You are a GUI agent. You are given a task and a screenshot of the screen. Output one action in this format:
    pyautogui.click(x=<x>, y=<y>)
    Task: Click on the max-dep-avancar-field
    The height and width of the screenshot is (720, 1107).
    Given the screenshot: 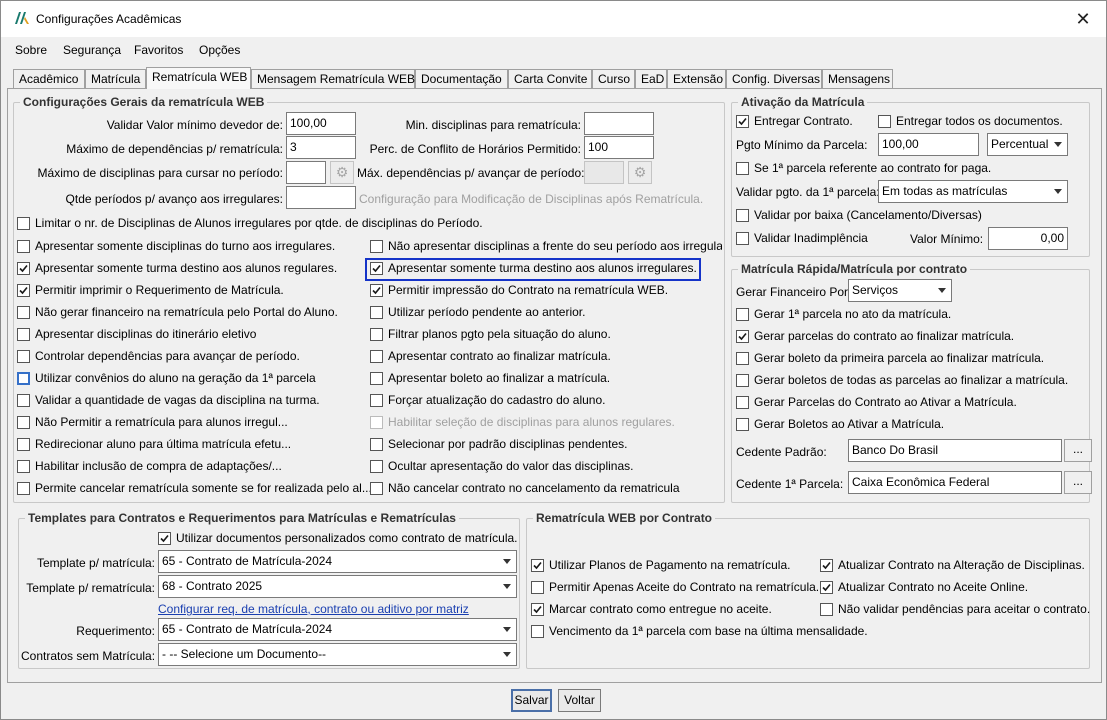 What is the action you would take?
    pyautogui.click(x=604, y=172)
    